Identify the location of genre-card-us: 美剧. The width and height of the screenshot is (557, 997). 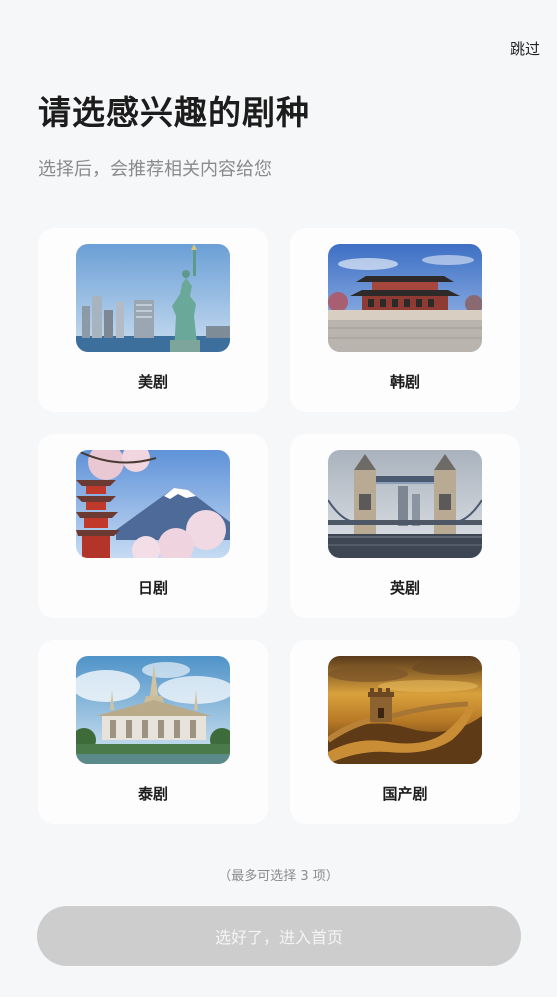
(153, 320).